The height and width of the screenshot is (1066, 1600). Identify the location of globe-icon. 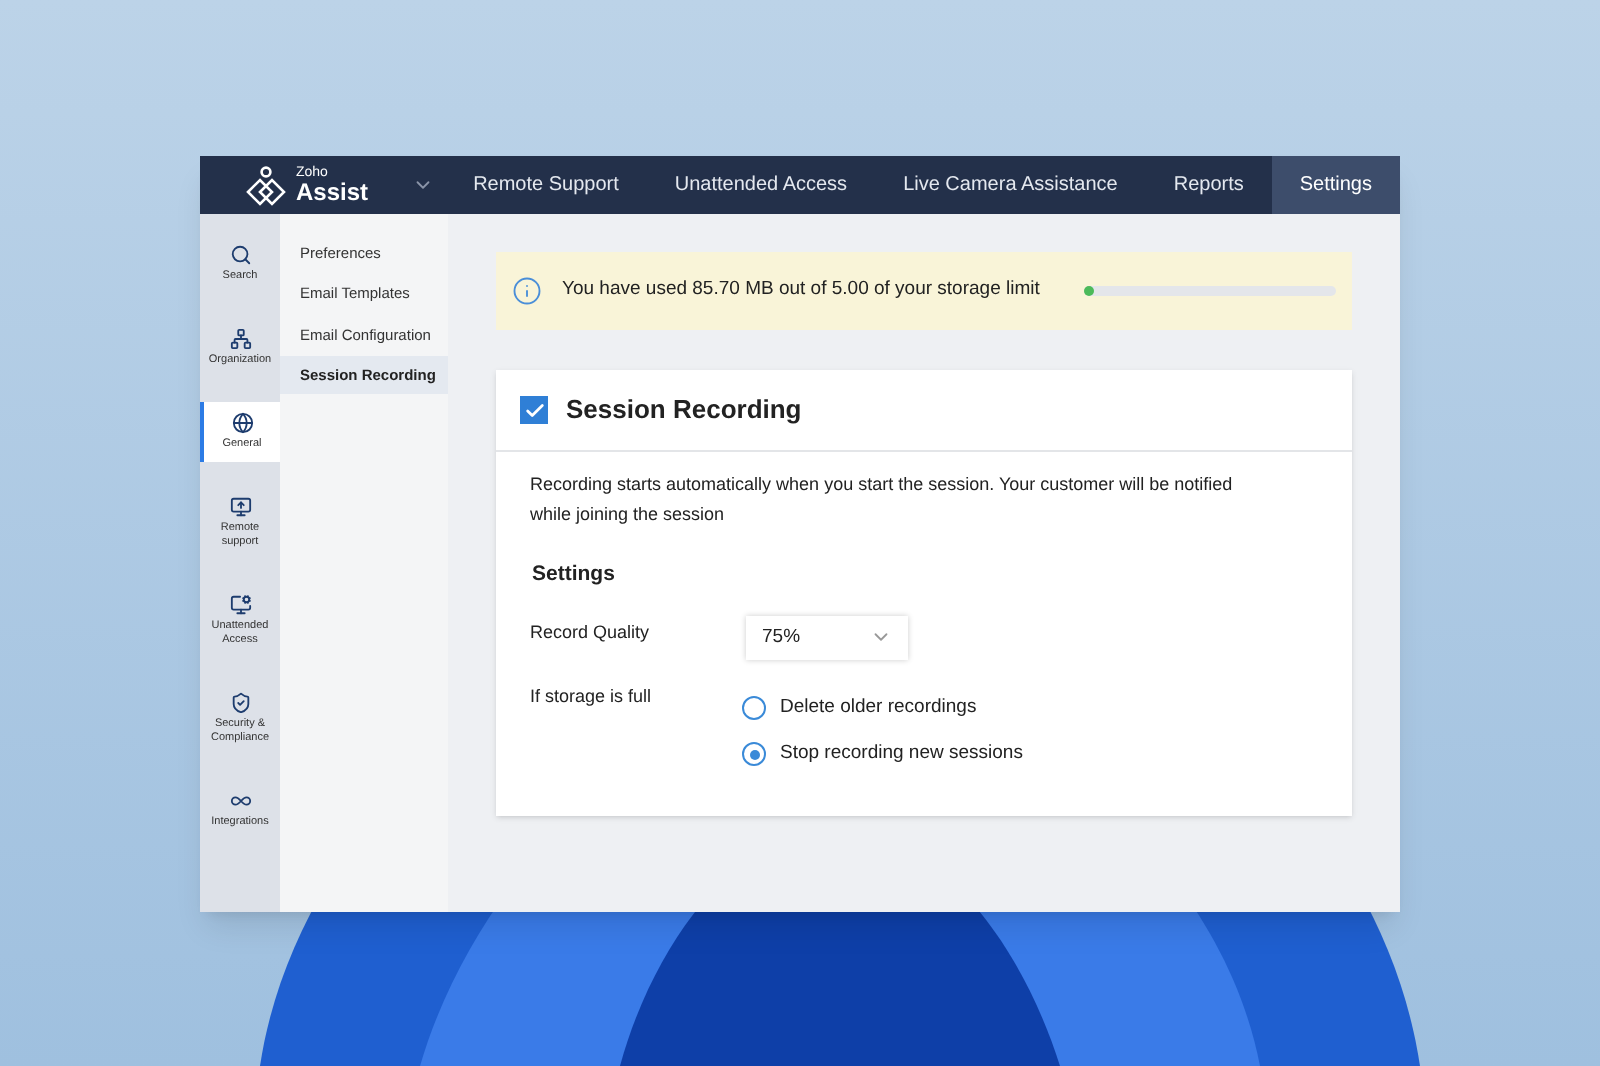
(242, 423).